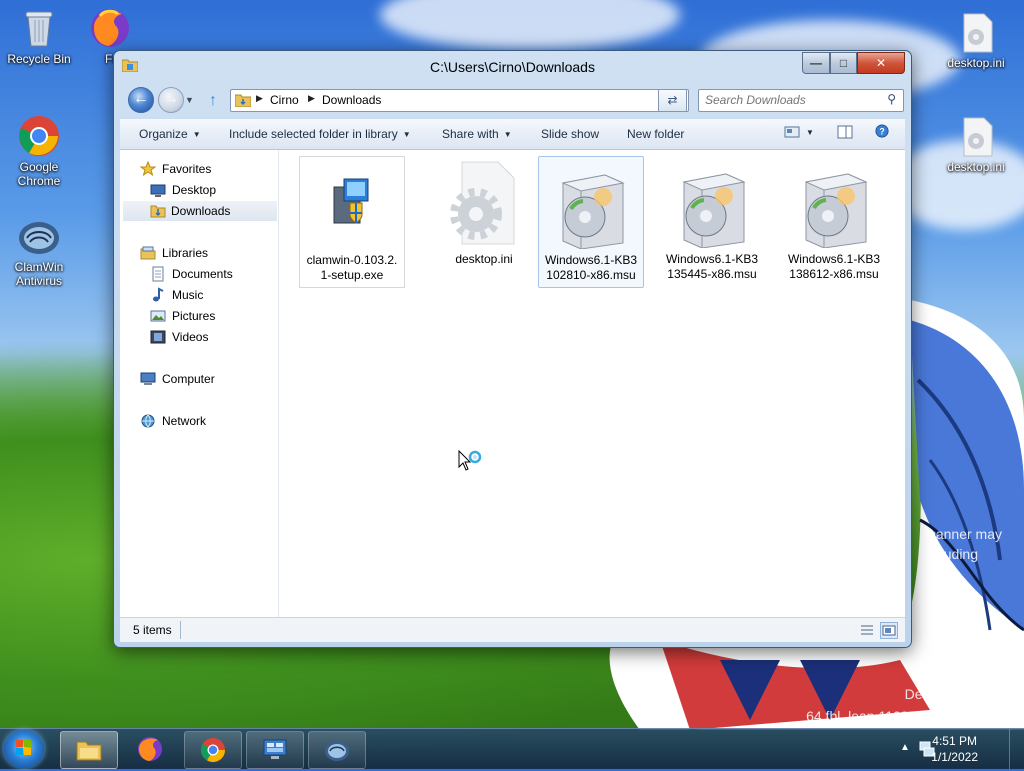  Describe the element at coordinates (810, 132) in the screenshot. I see `chevron-down-icon: ▼` at that location.